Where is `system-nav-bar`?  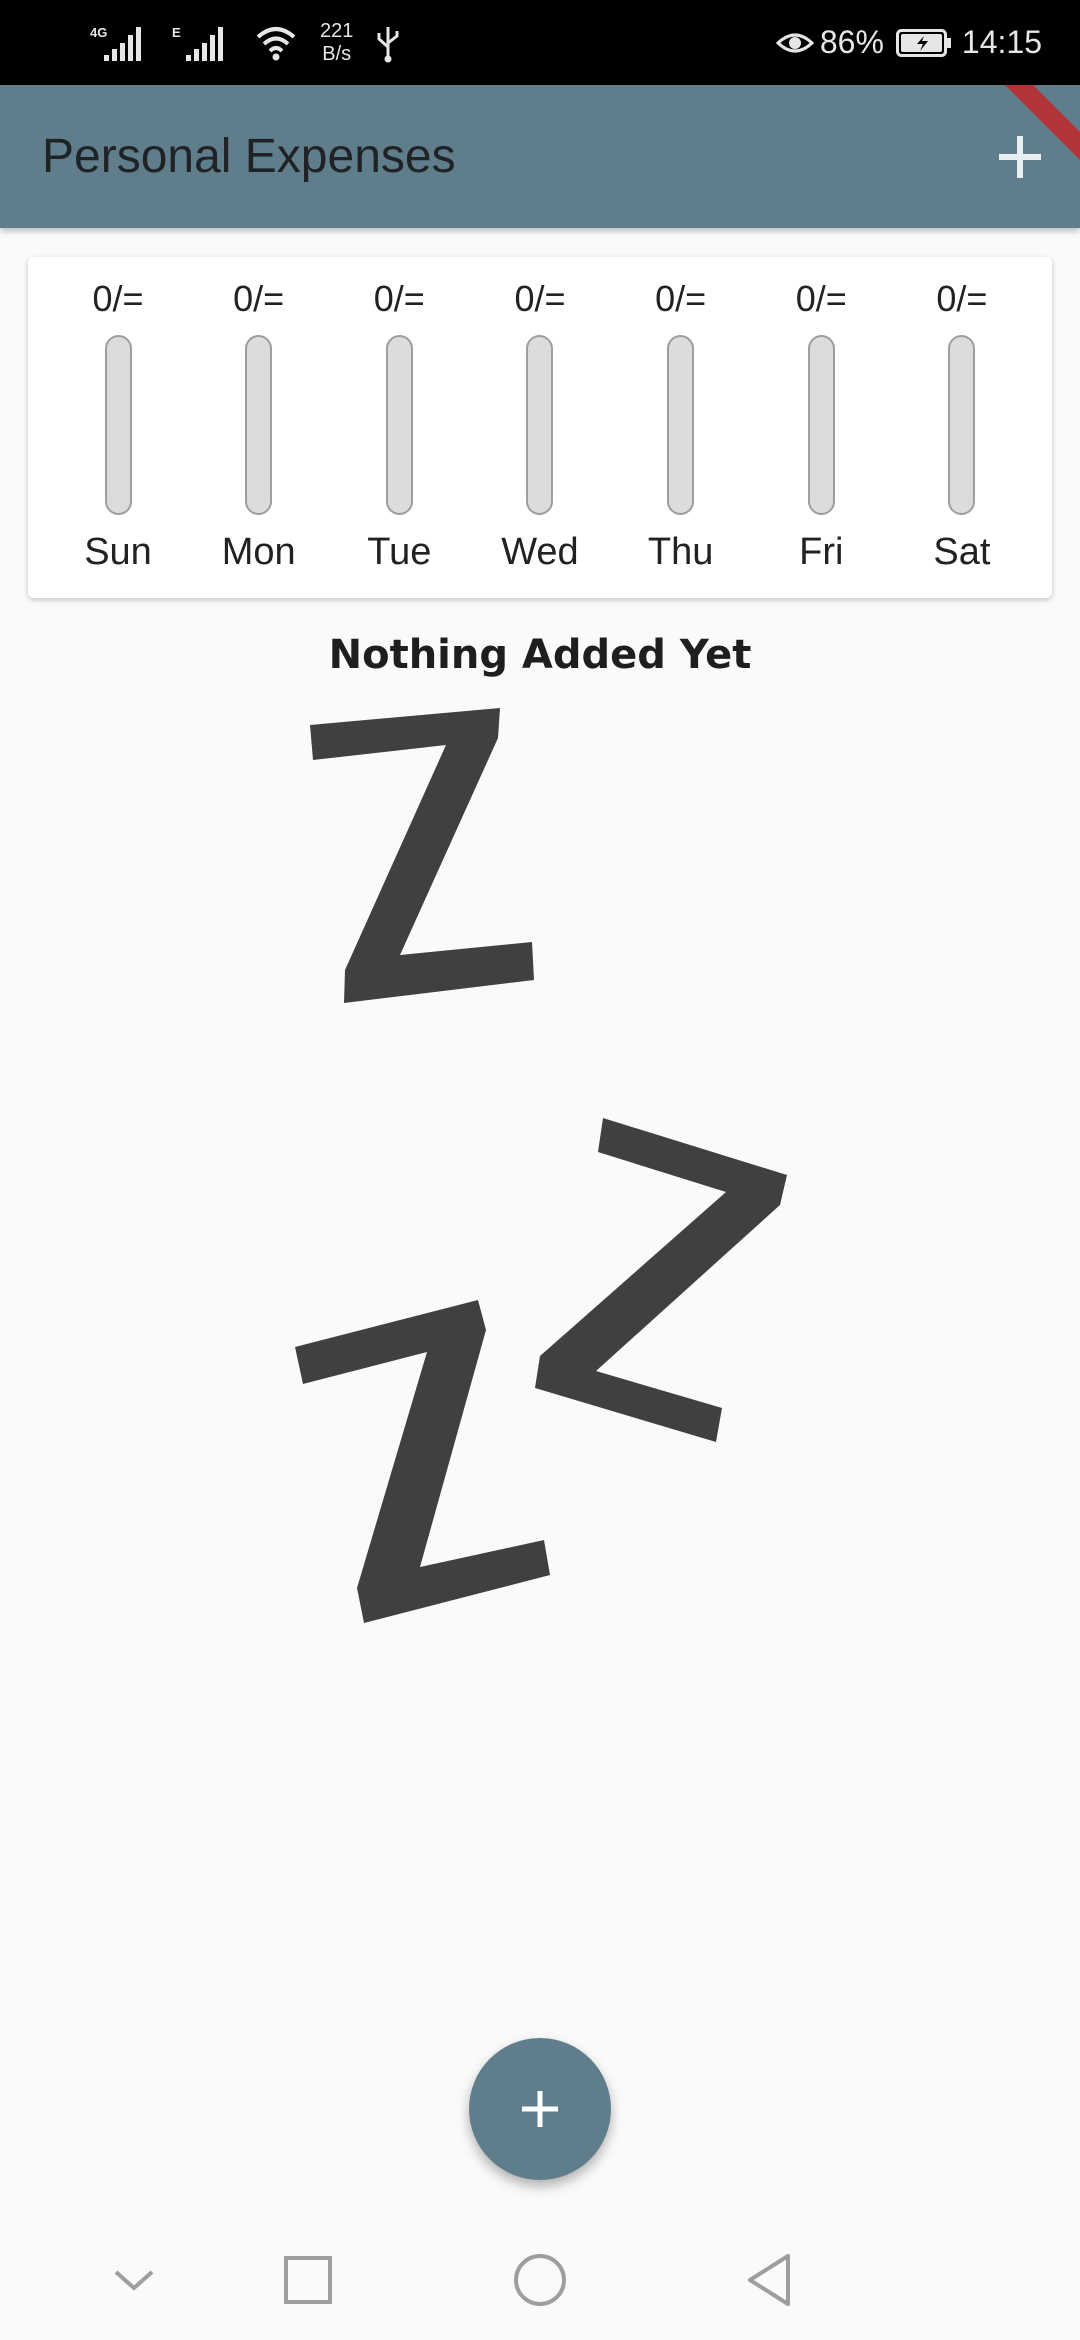
system-nav-bar is located at coordinates (540, 2280).